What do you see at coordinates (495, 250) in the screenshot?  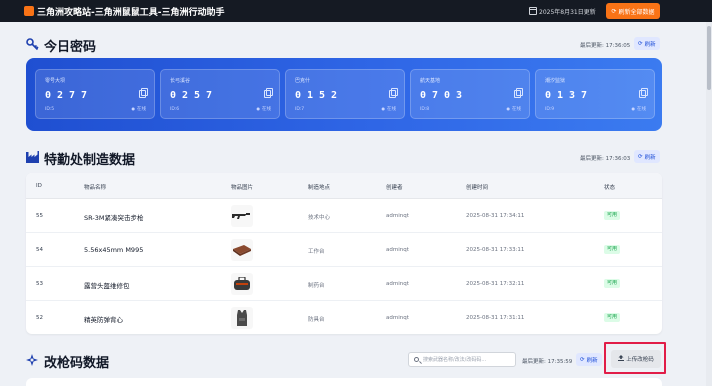 I see `created-time: 2025-08-31 17:33:11` at bounding box center [495, 250].